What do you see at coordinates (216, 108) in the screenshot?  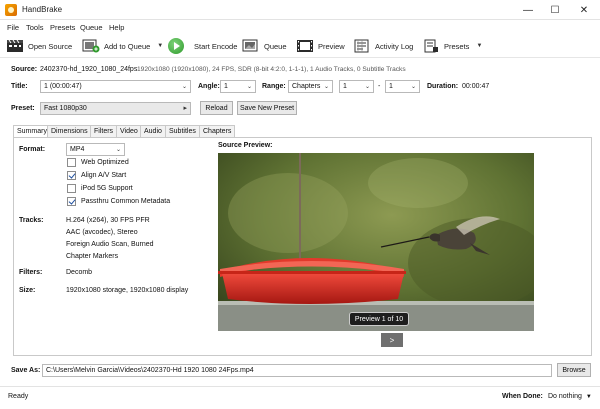 I see `reload-button: Reload` at bounding box center [216, 108].